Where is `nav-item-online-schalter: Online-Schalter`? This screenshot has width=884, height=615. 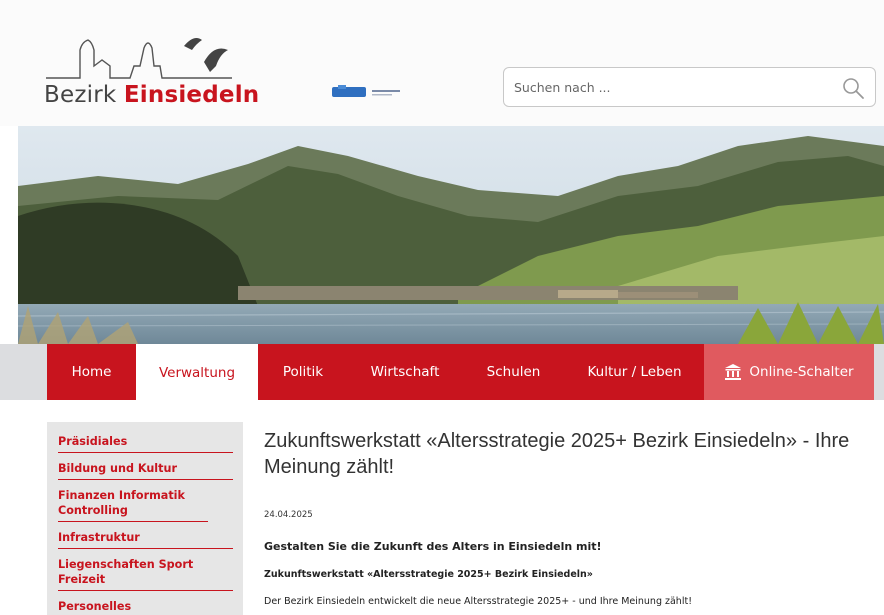 nav-item-online-schalter: Online-Schalter is located at coordinates (789, 372).